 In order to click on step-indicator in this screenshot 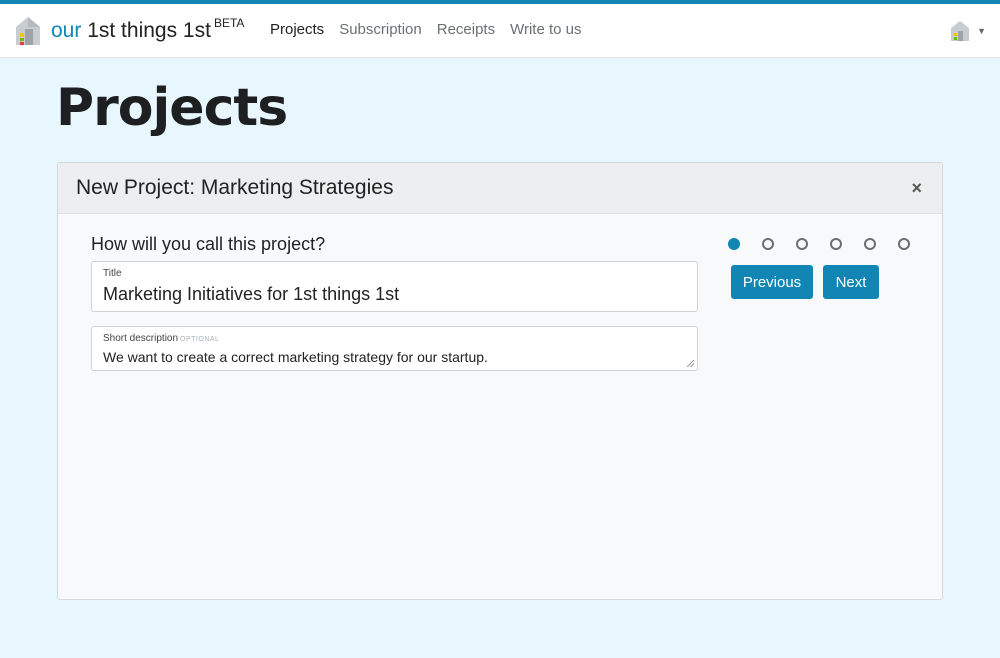, I will do `click(830, 244)`.